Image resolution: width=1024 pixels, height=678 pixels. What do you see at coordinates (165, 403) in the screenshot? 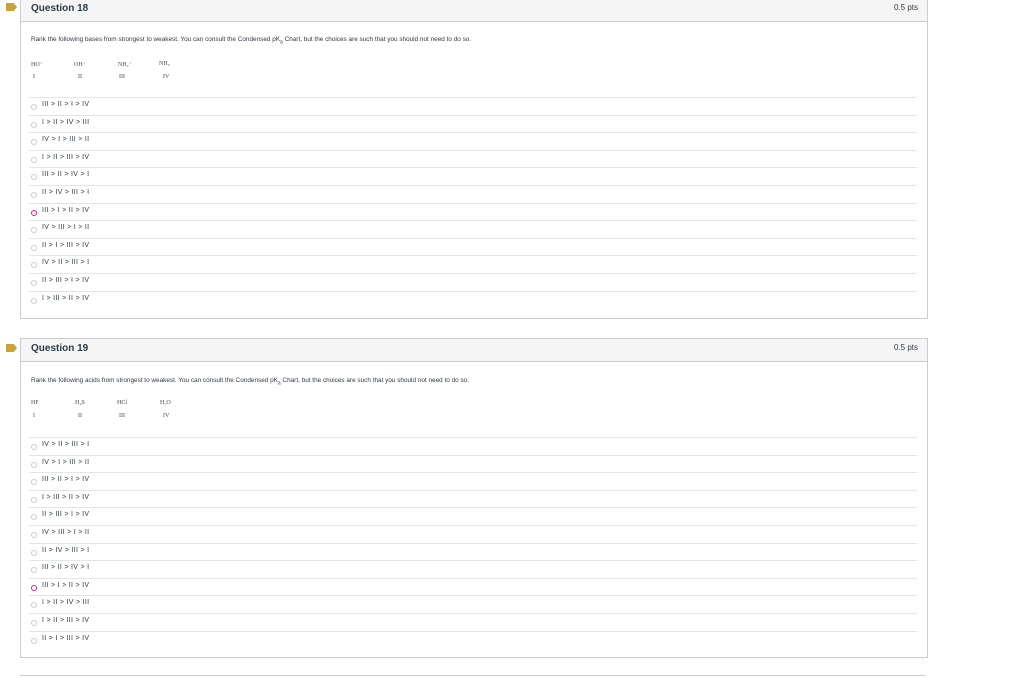
I see `species-formula: H₂O` at bounding box center [165, 403].